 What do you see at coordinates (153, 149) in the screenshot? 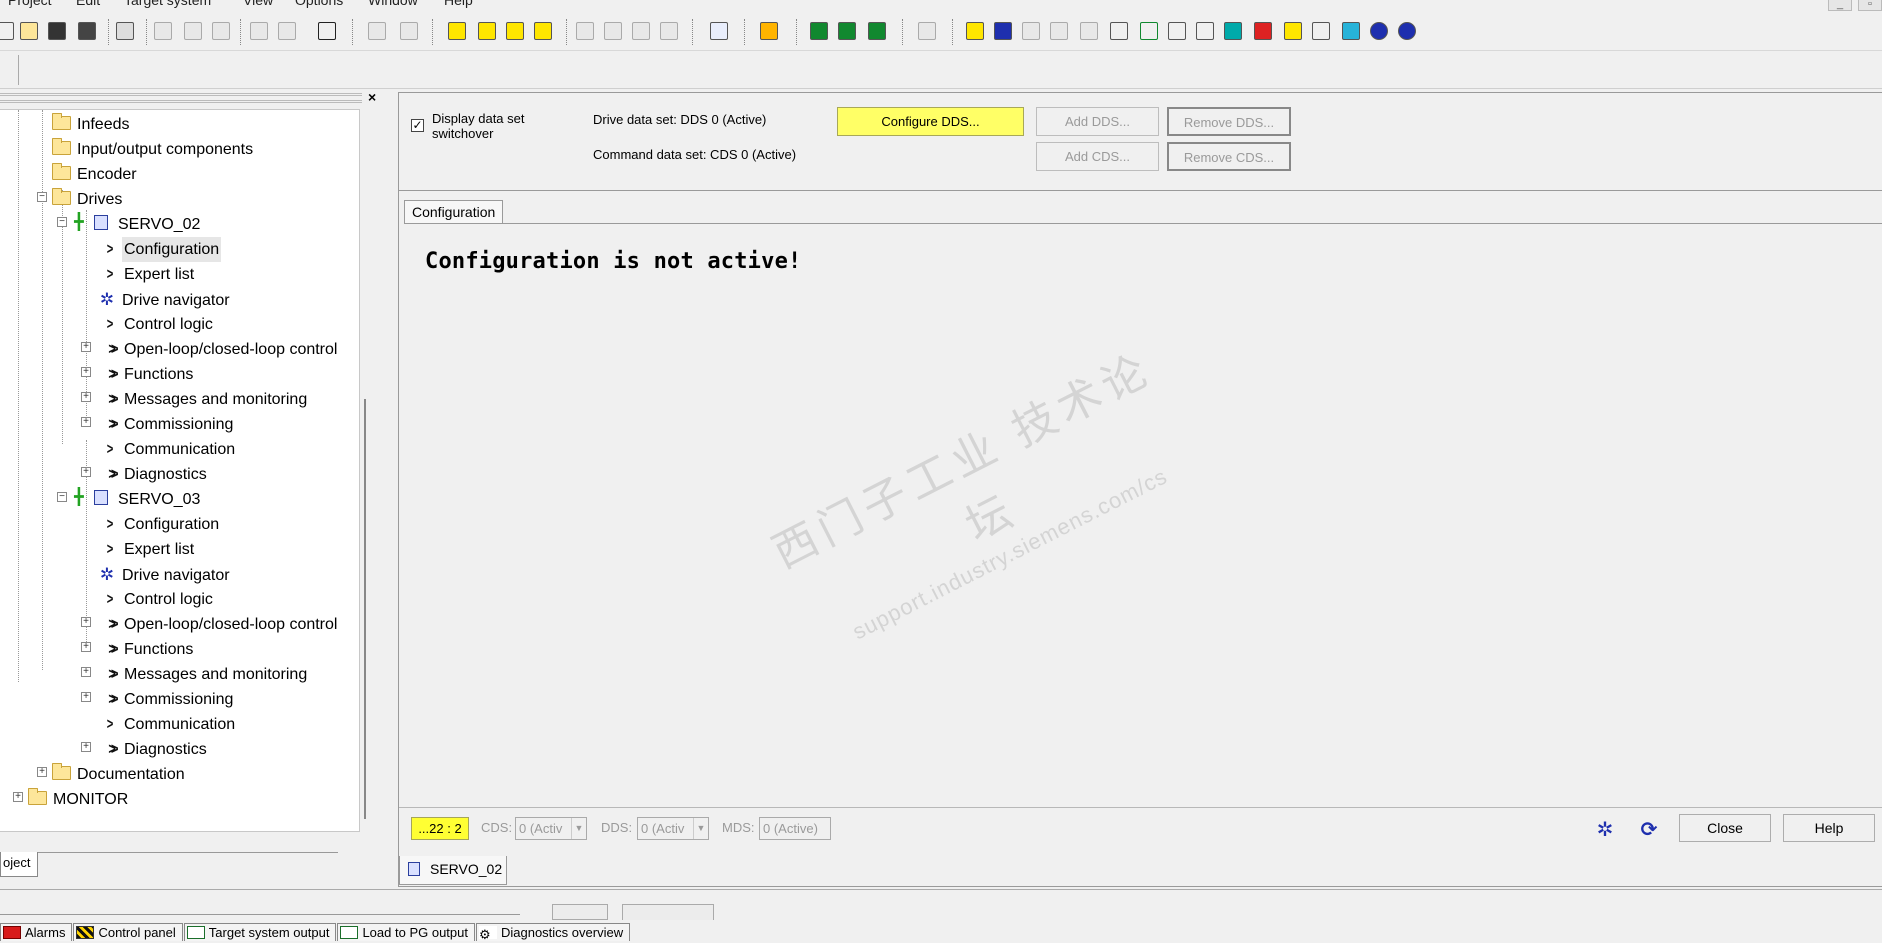
I see `tree-node-io-components: Input/output components` at bounding box center [153, 149].